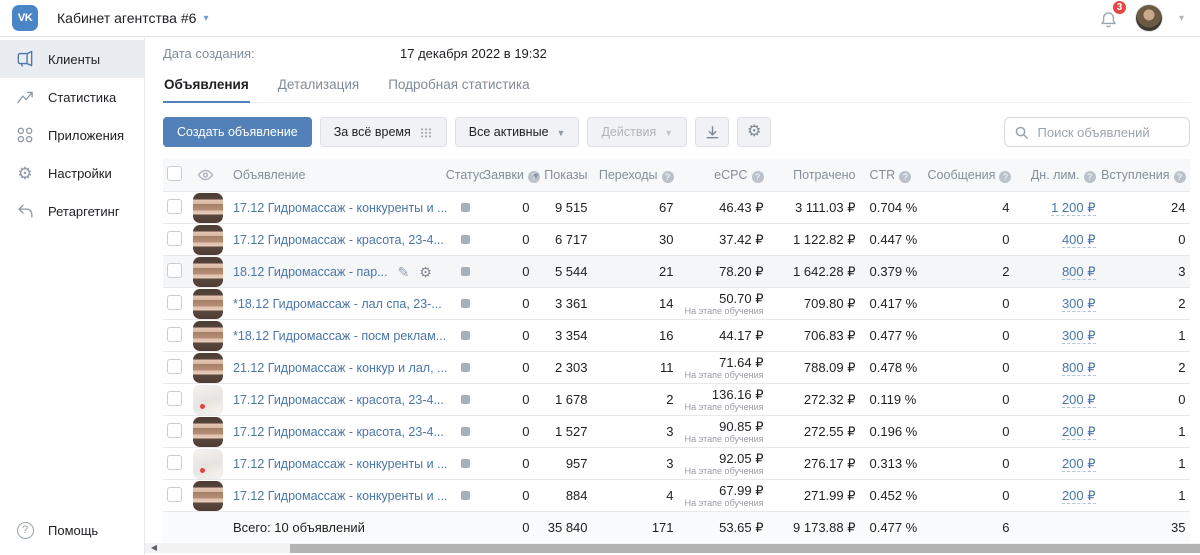 The width and height of the screenshot is (1200, 555). Describe the element at coordinates (72, 59) in the screenshot. I see `sidebar-item-clients: Клиенты` at that location.